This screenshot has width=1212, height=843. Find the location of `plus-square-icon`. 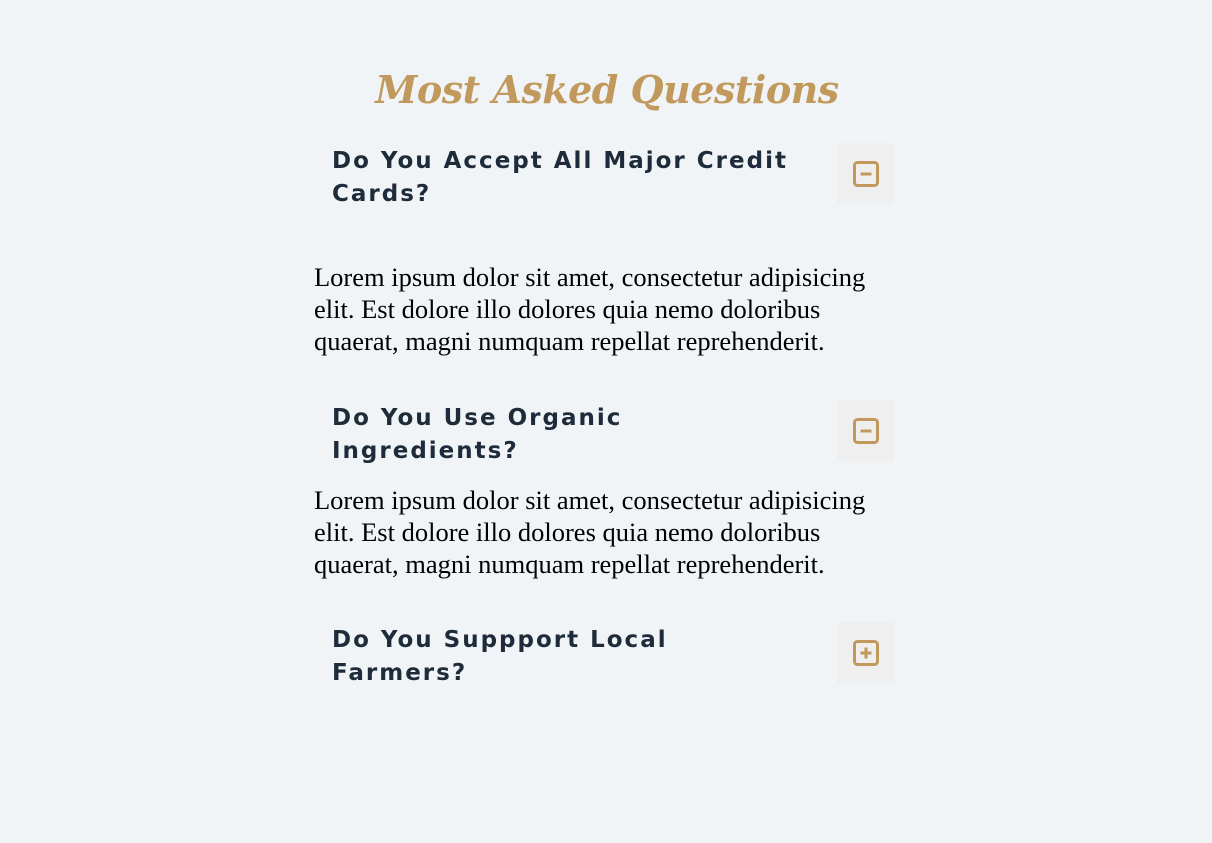

plus-square-icon is located at coordinates (865, 652).